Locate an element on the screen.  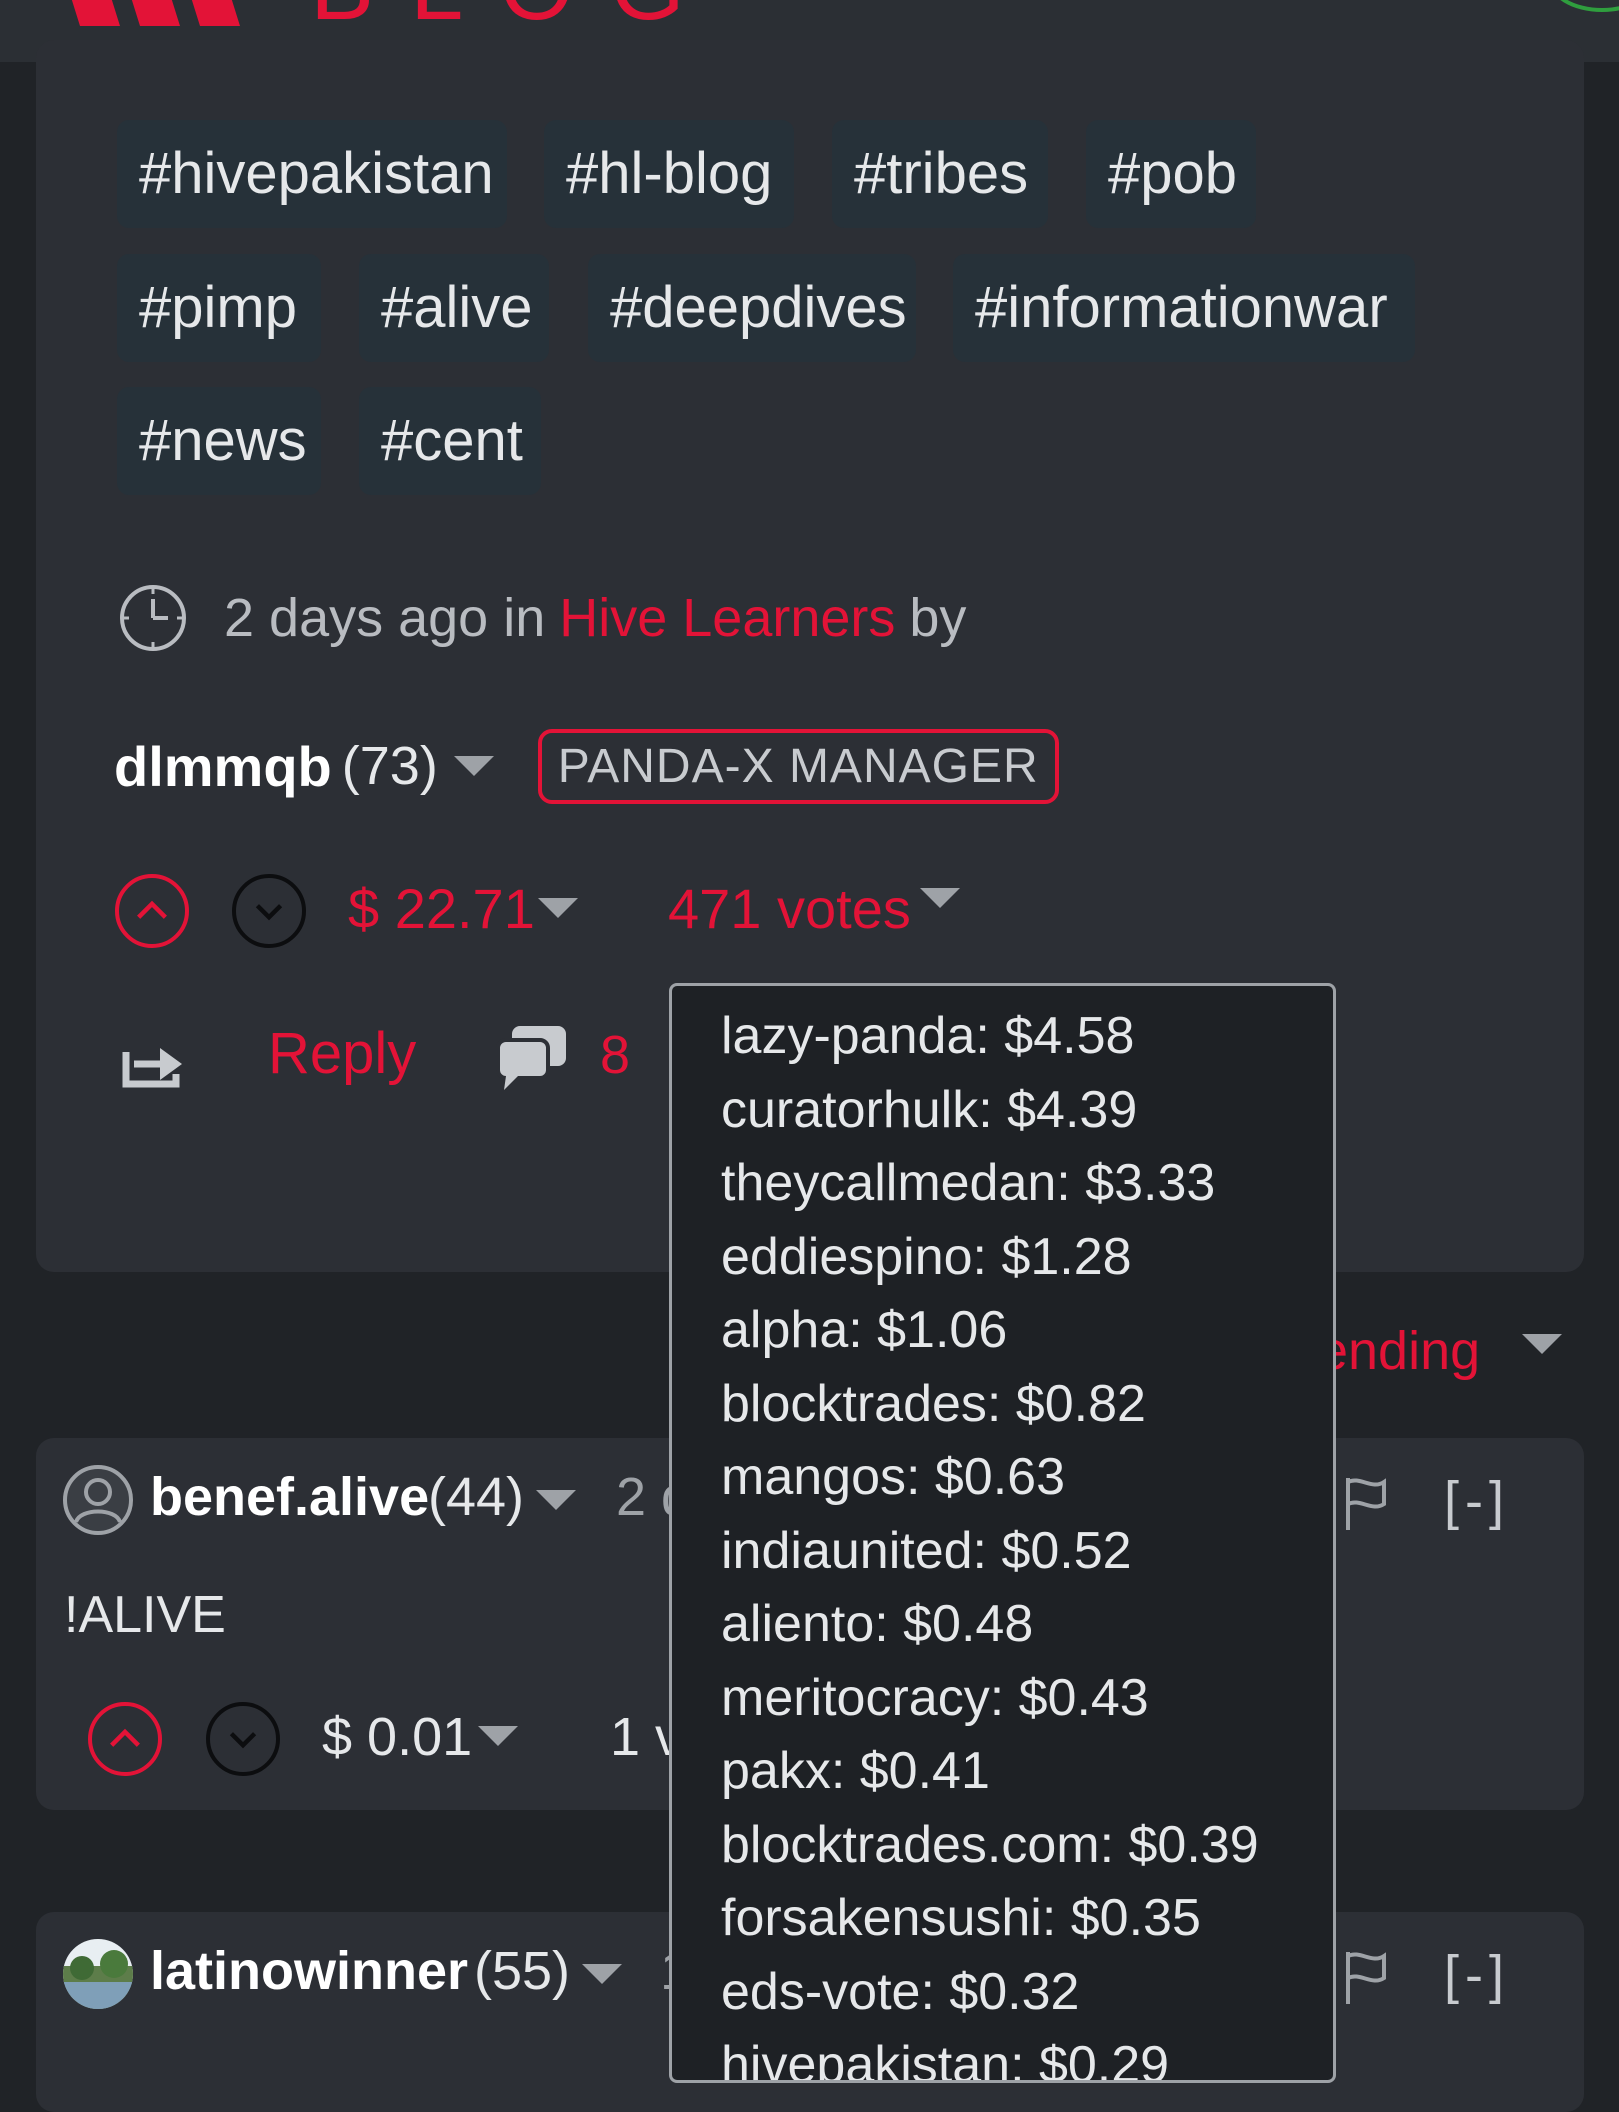
author-line: dlmmqb (73) PANDA-X MANAGER is located at coordinates (586, 766).